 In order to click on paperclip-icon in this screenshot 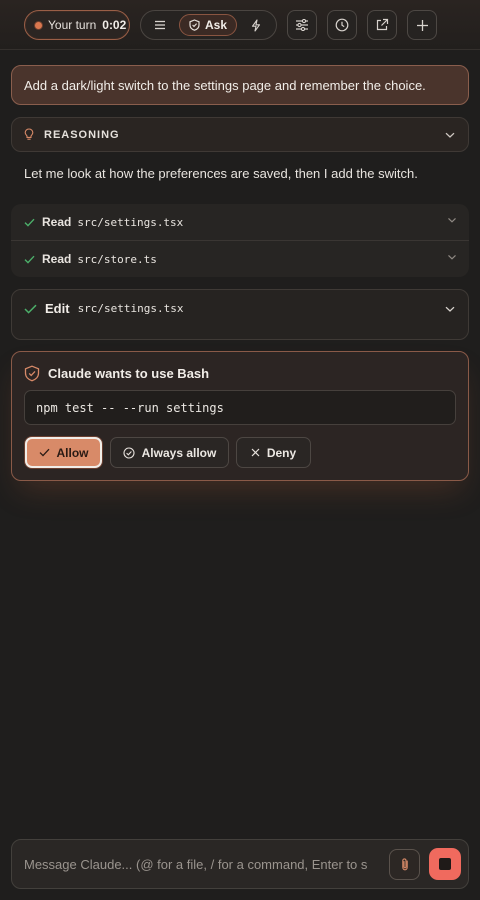, I will do `click(404, 864)`.